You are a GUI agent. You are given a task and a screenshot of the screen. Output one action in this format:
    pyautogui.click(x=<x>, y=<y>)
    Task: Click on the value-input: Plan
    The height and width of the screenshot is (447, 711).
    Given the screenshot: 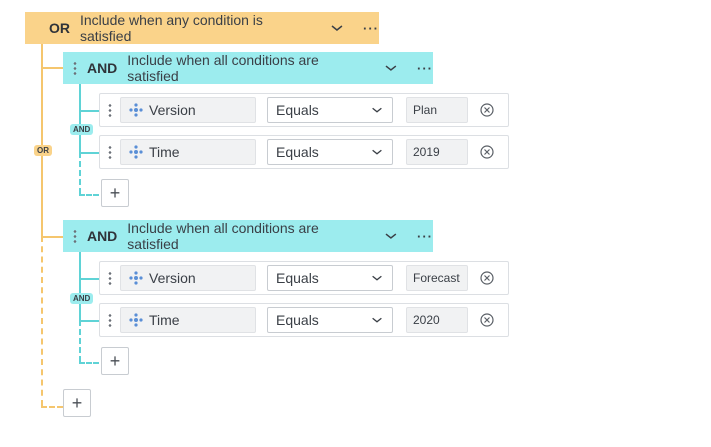 What is the action you would take?
    pyautogui.click(x=437, y=110)
    